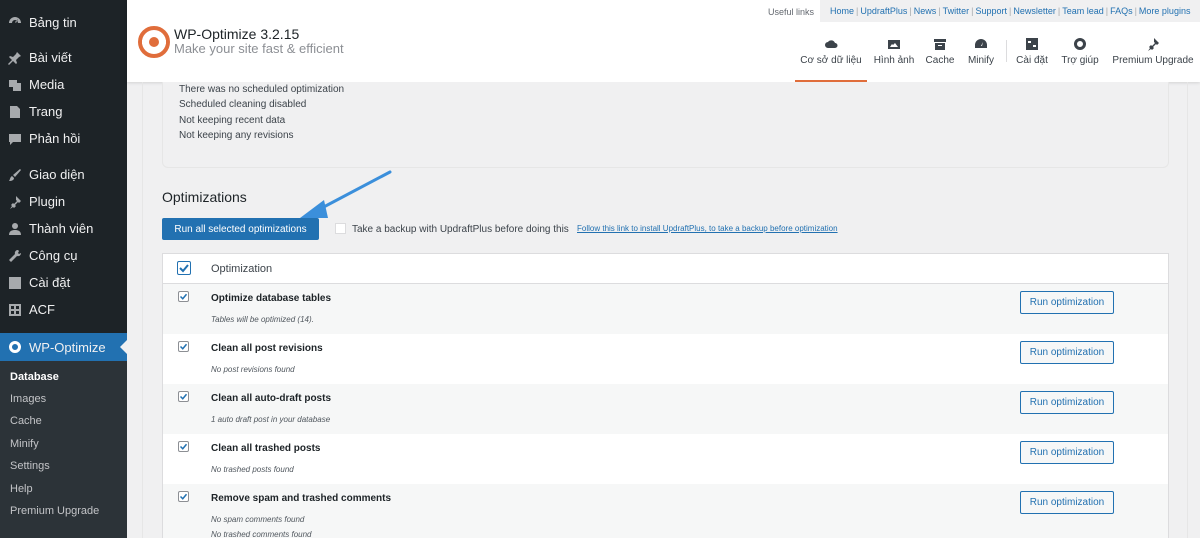 This screenshot has height=538, width=1200. Describe the element at coordinates (15, 175) in the screenshot. I see `brush-icon` at that location.